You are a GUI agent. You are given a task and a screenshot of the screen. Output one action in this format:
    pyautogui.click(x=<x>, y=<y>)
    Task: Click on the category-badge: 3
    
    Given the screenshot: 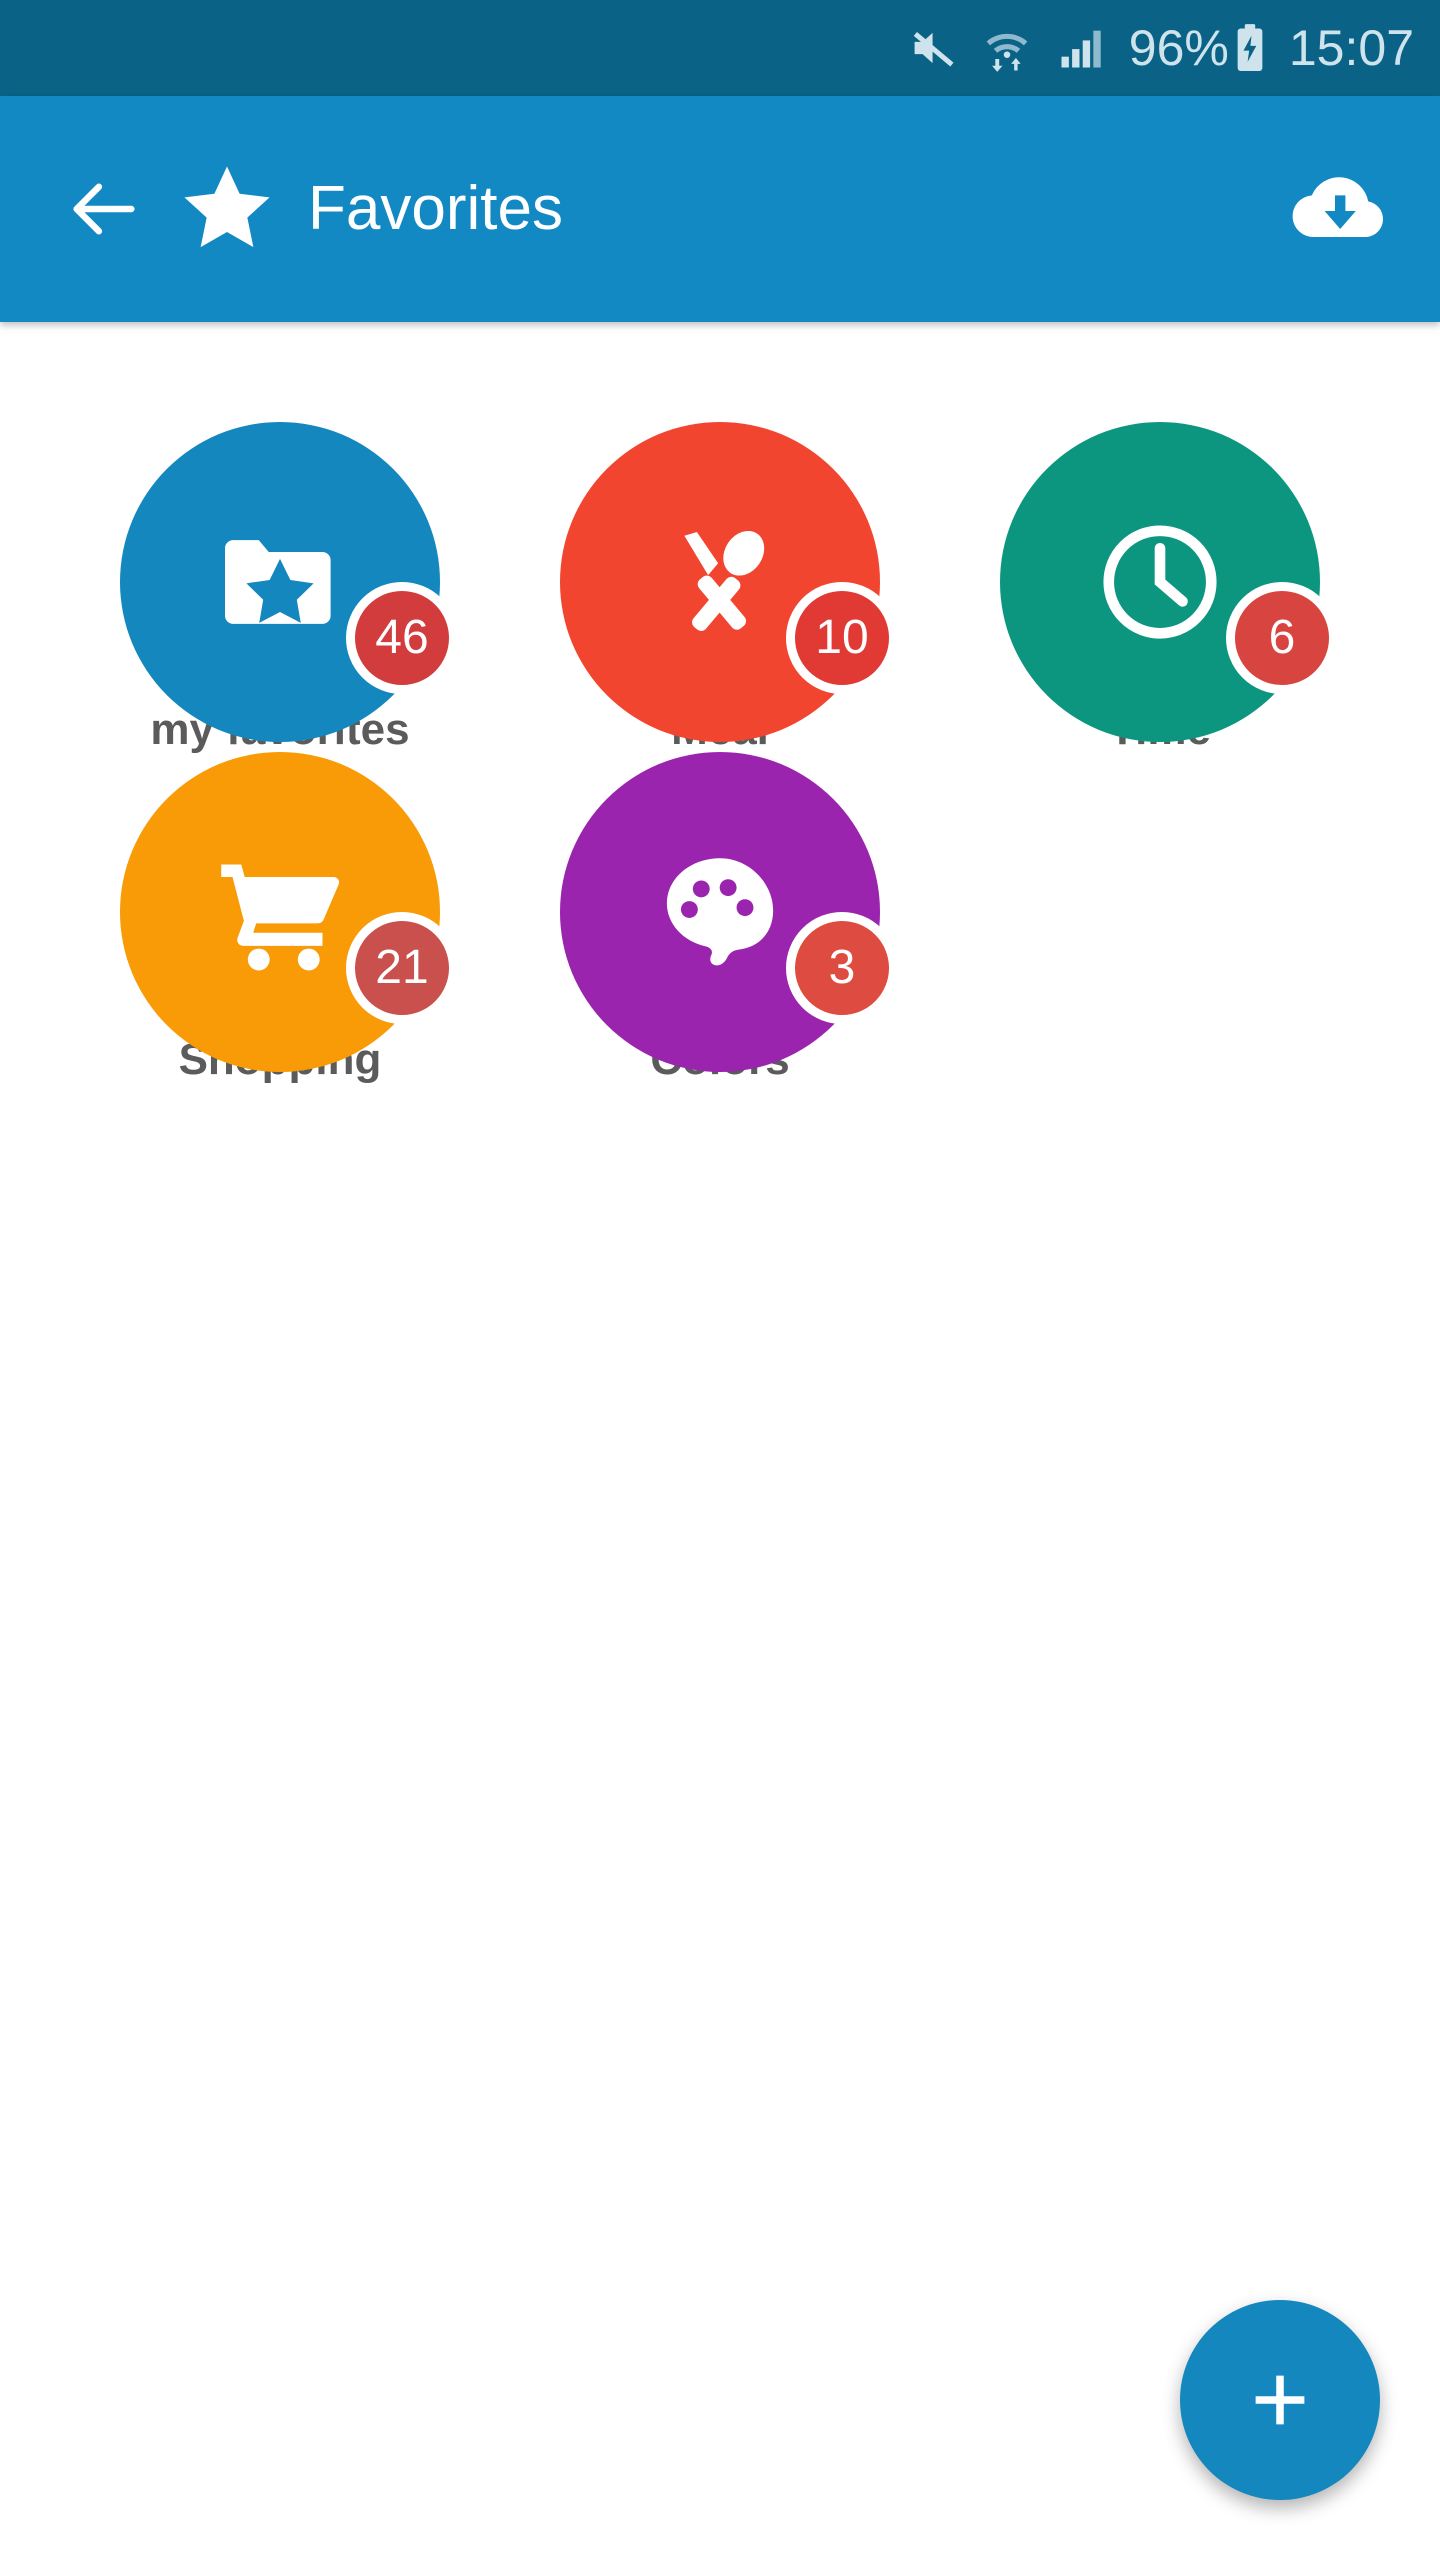 What is the action you would take?
    pyautogui.click(x=842, y=968)
    